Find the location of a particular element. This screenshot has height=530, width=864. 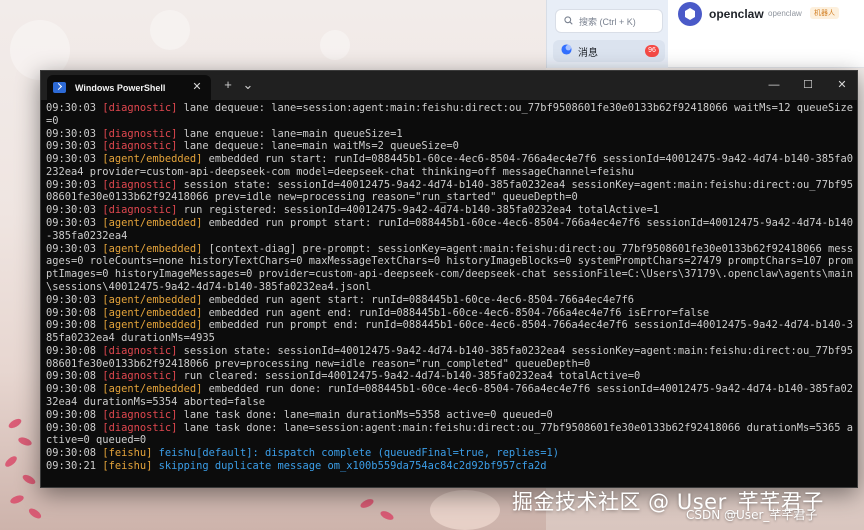

close-tab-icon: ✕ is located at coordinates (197, 87).